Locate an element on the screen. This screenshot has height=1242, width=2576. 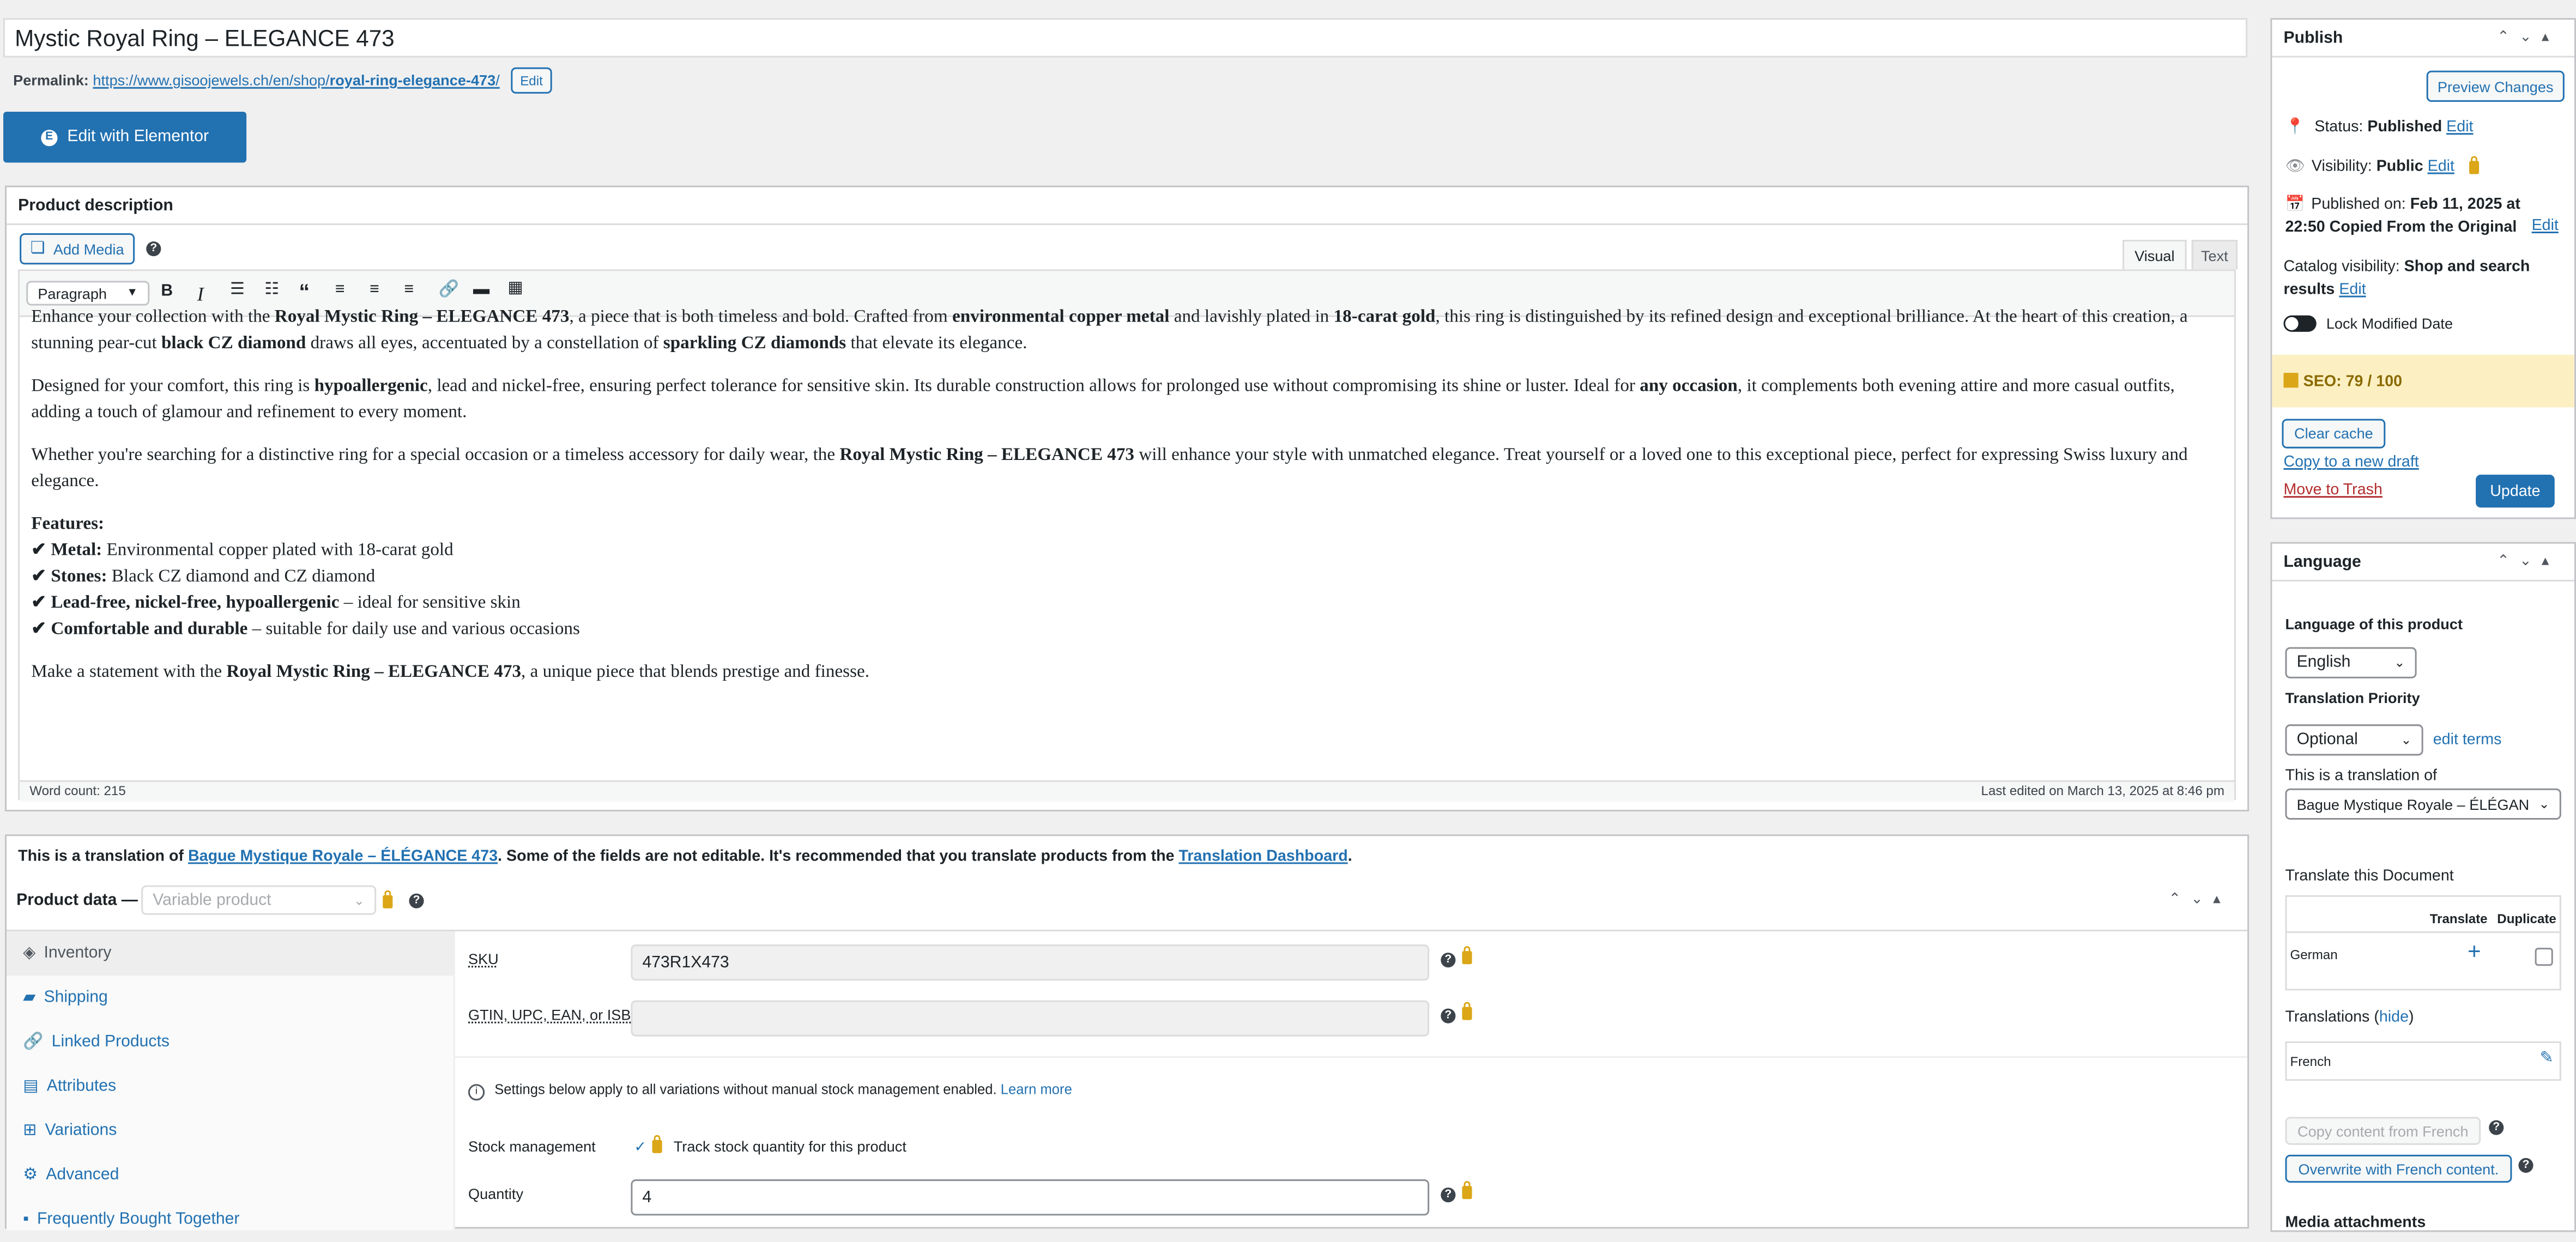
product-type-select: Variable product ⌄ is located at coordinates (259, 900).